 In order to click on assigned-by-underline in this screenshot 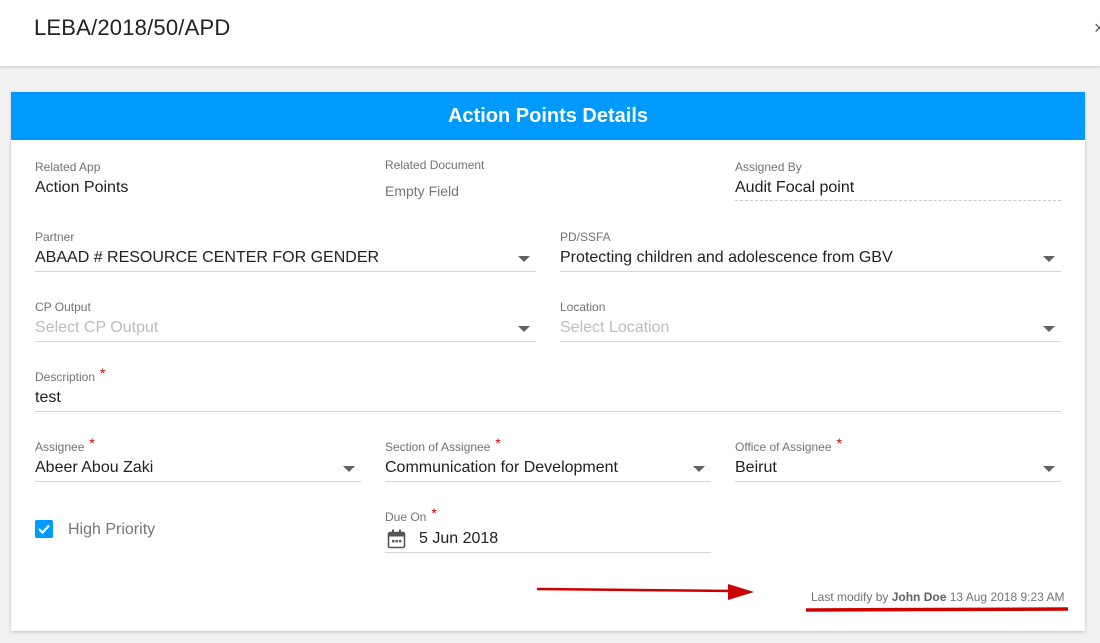, I will do `click(898, 200)`.